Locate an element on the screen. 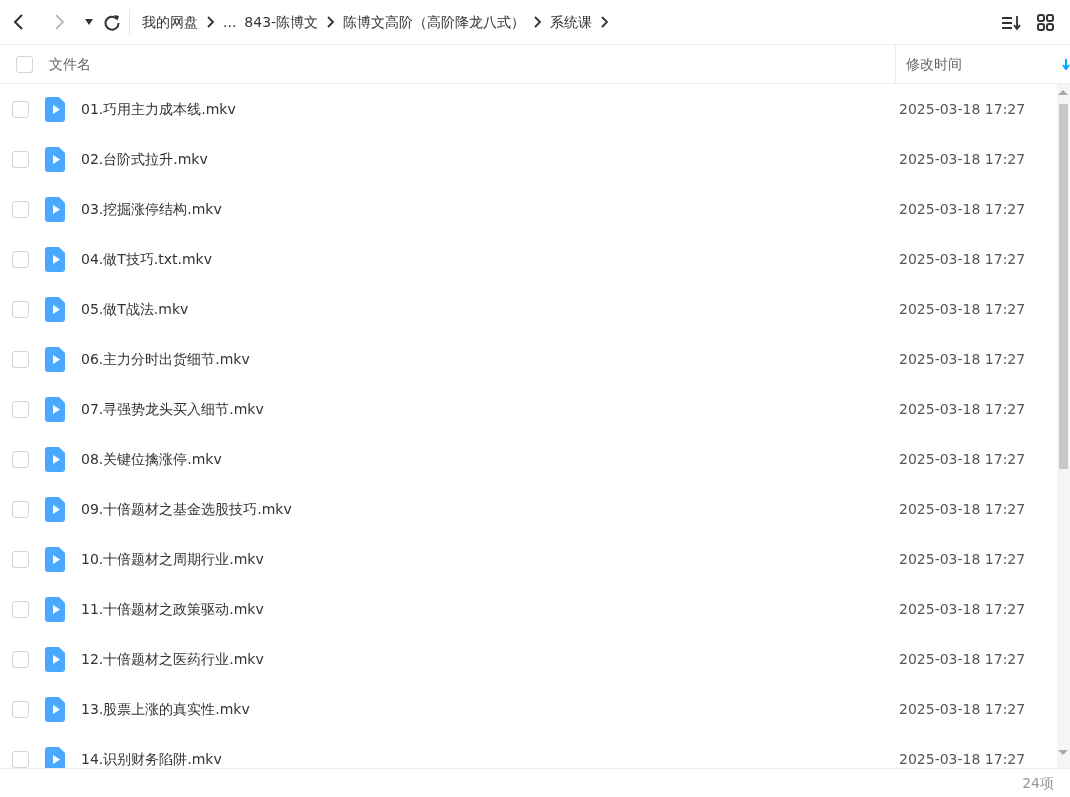  sort-arrow-icon is located at coordinates (1066, 64).